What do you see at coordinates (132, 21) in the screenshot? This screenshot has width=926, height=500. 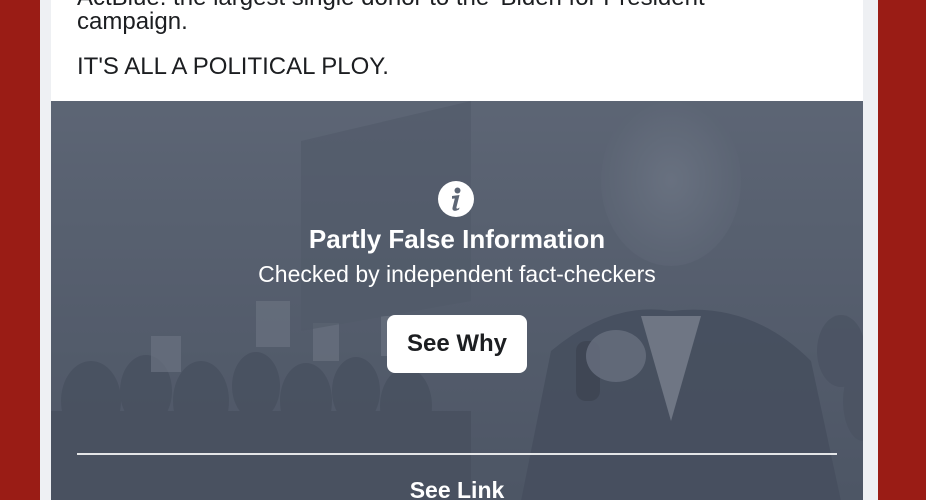 I see `post-text-line: campaign.` at bounding box center [132, 21].